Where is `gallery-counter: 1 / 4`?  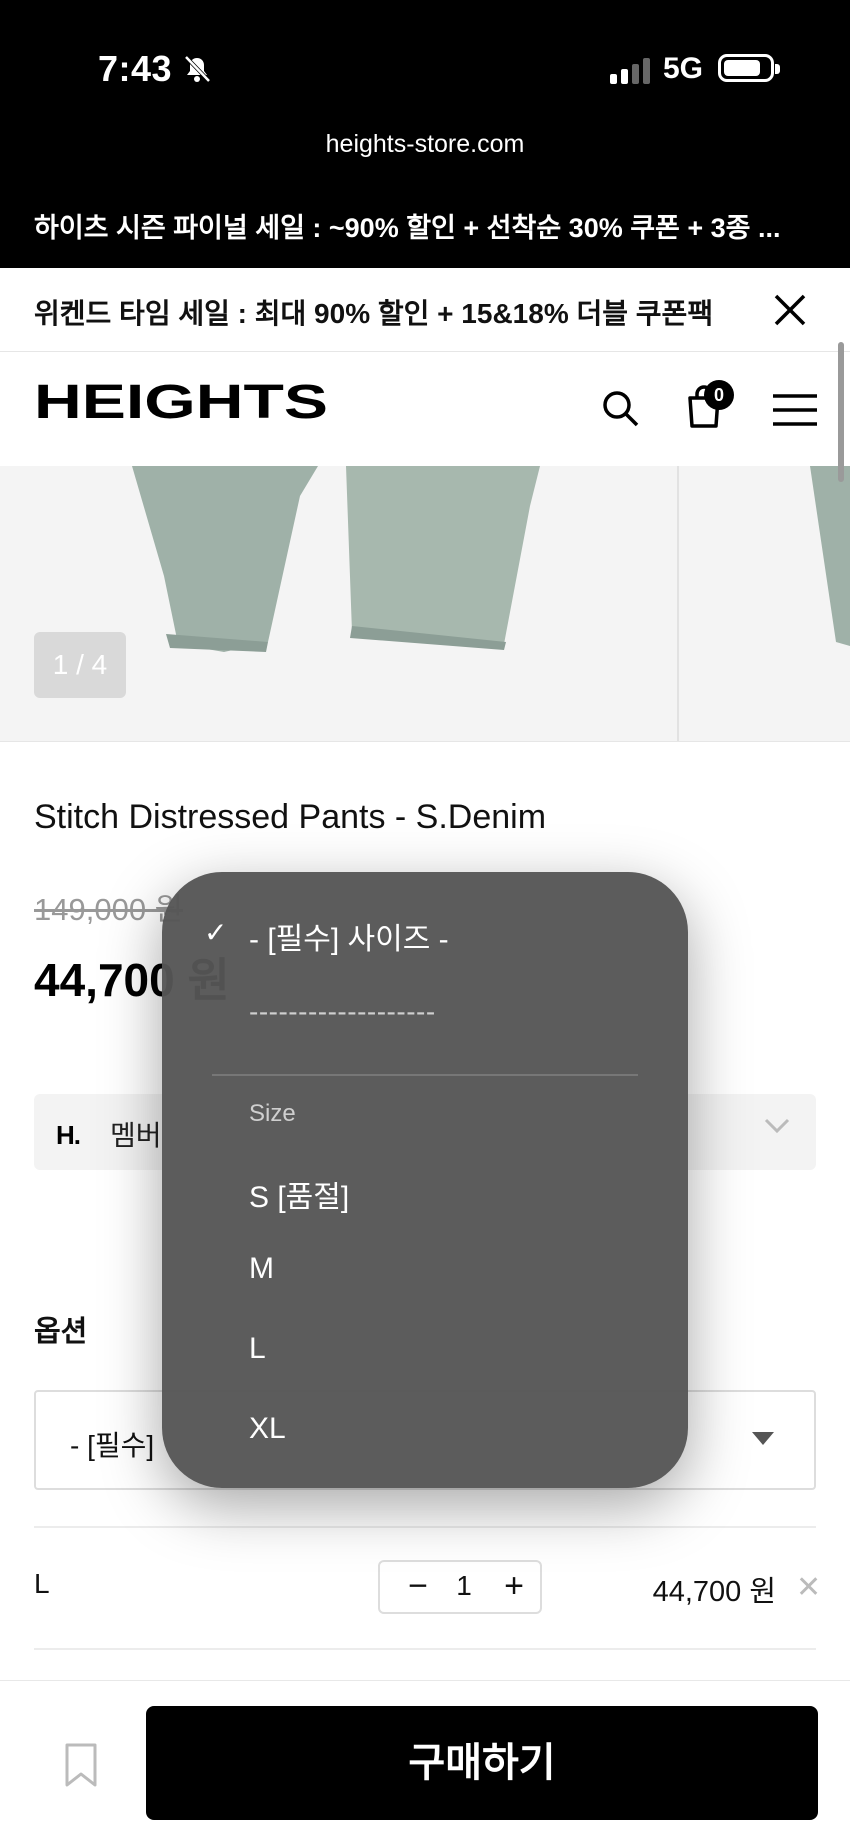 gallery-counter: 1 / 4 is located at coordinates (80, 665).